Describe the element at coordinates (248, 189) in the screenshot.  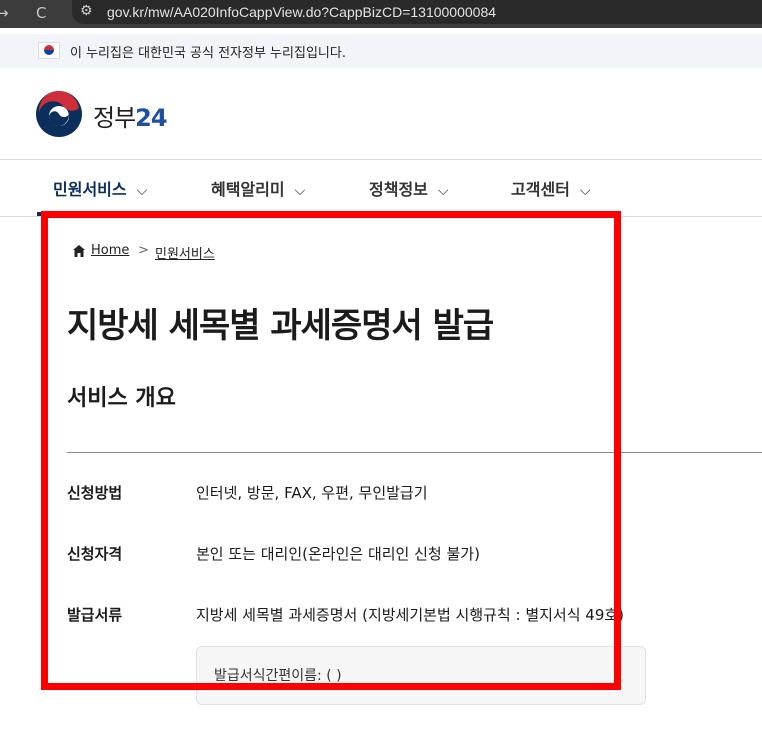
I see `menu-label: 혜택알리미` at that location.